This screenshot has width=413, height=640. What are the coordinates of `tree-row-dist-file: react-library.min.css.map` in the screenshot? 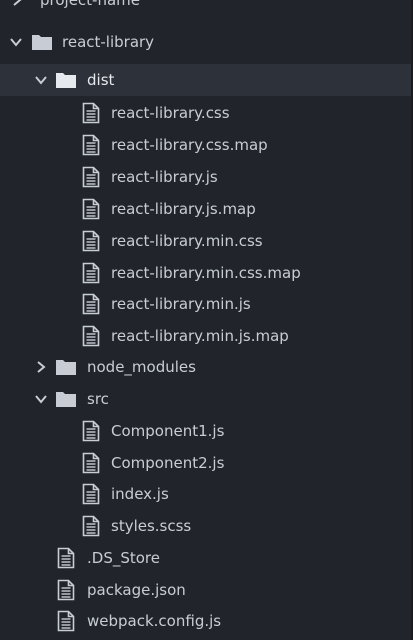 It's located at (206, 273).